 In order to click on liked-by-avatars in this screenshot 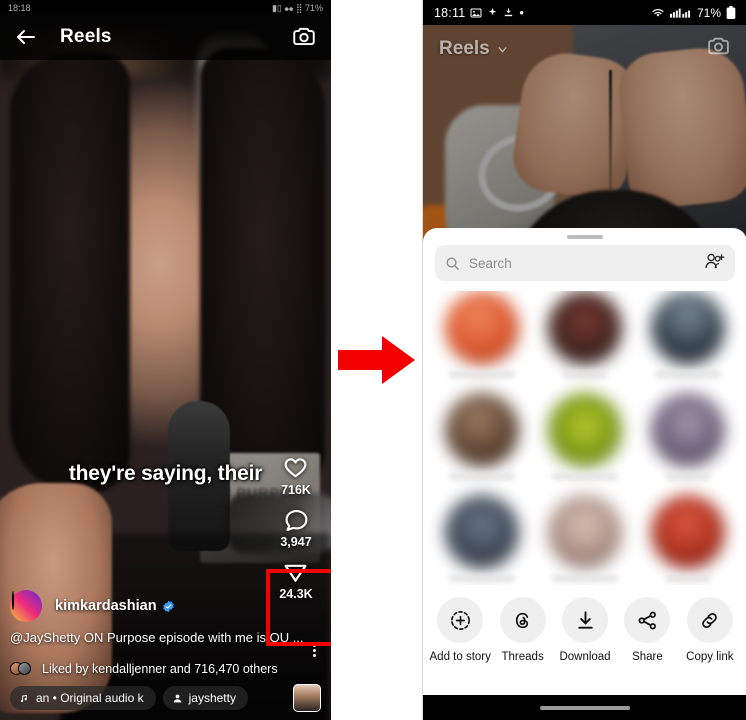, I will do `click(22, 669)`.